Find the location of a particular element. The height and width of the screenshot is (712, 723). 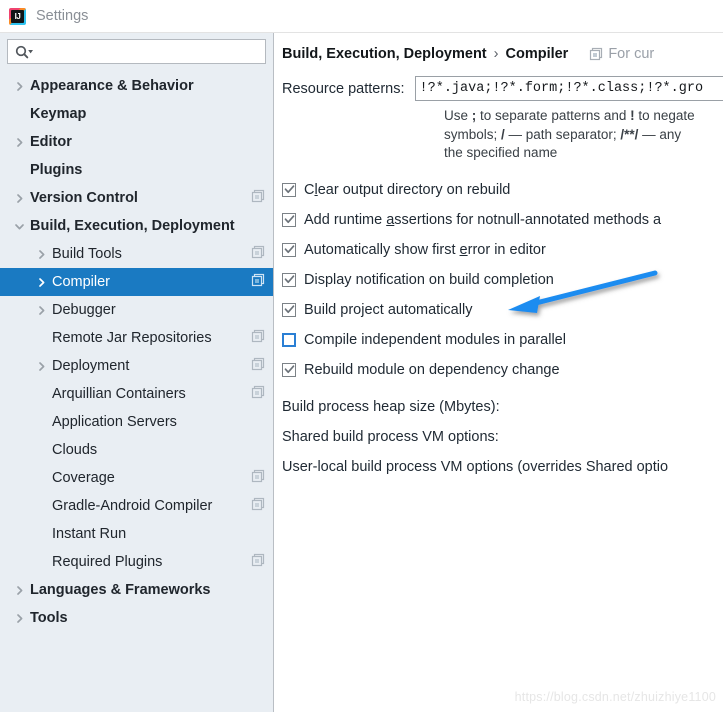

intellij-idea-logo: IJ is located at coordinates (17, 16).